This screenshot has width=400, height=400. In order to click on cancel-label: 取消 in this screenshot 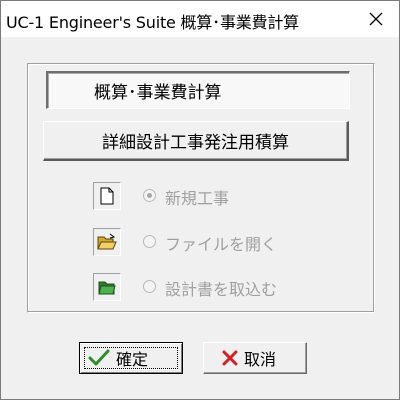, I will do `click(260, 359)`.